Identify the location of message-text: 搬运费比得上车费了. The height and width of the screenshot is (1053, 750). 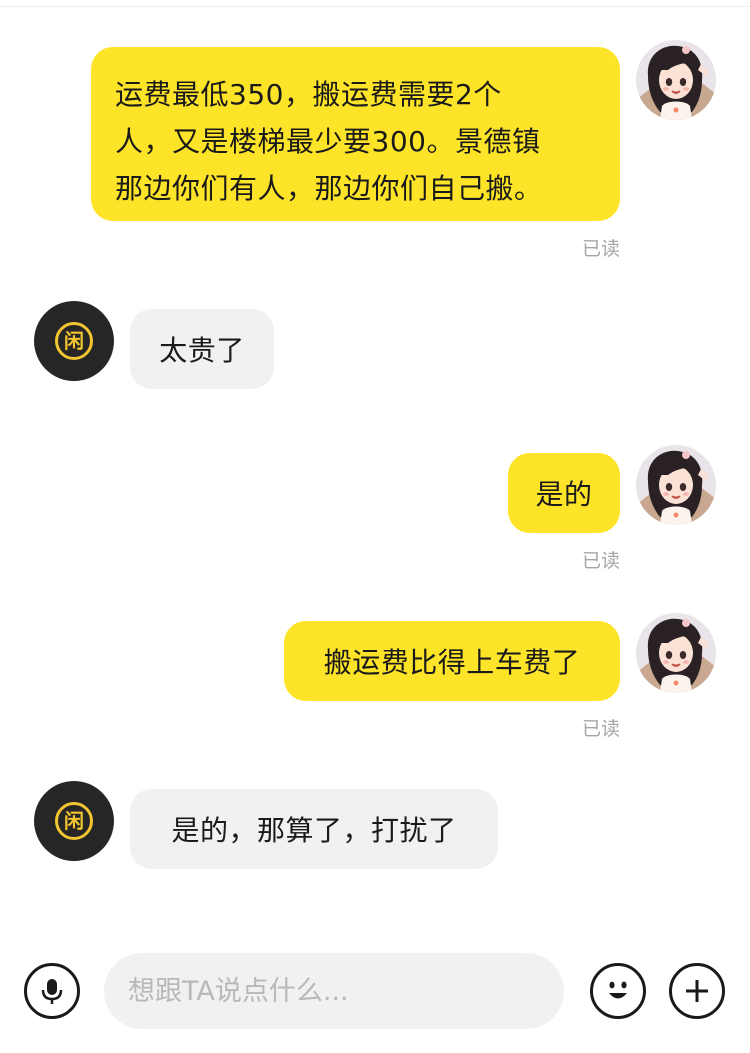
(452, 662).